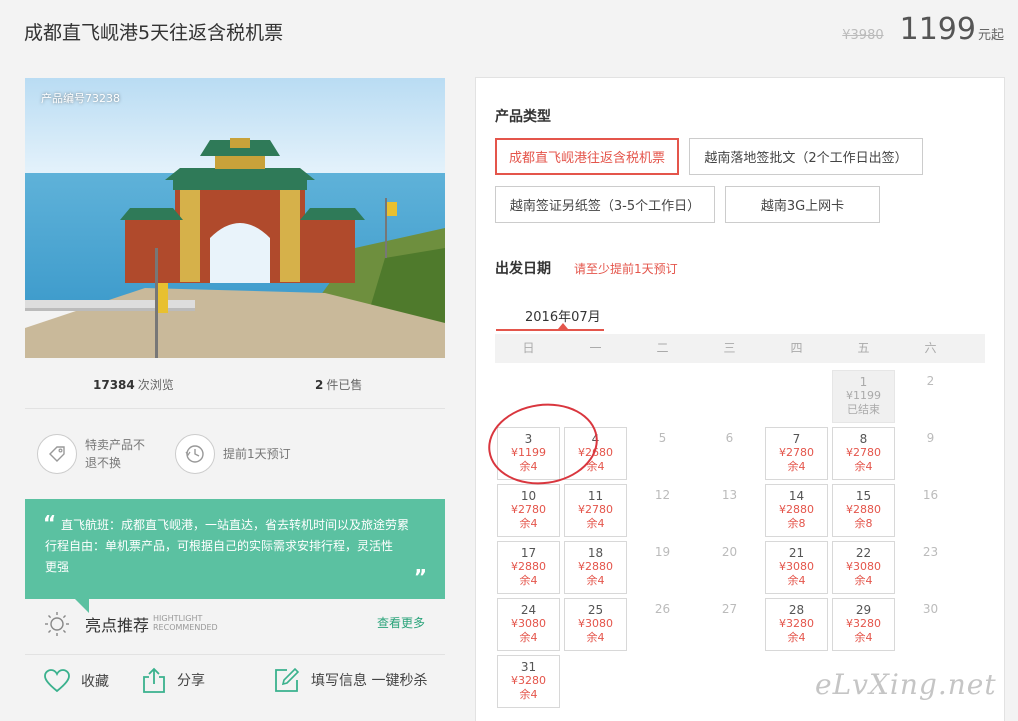 The image size is (1018, 721). I want to click on sold-stat: 2 件已售, so click(338, 384).